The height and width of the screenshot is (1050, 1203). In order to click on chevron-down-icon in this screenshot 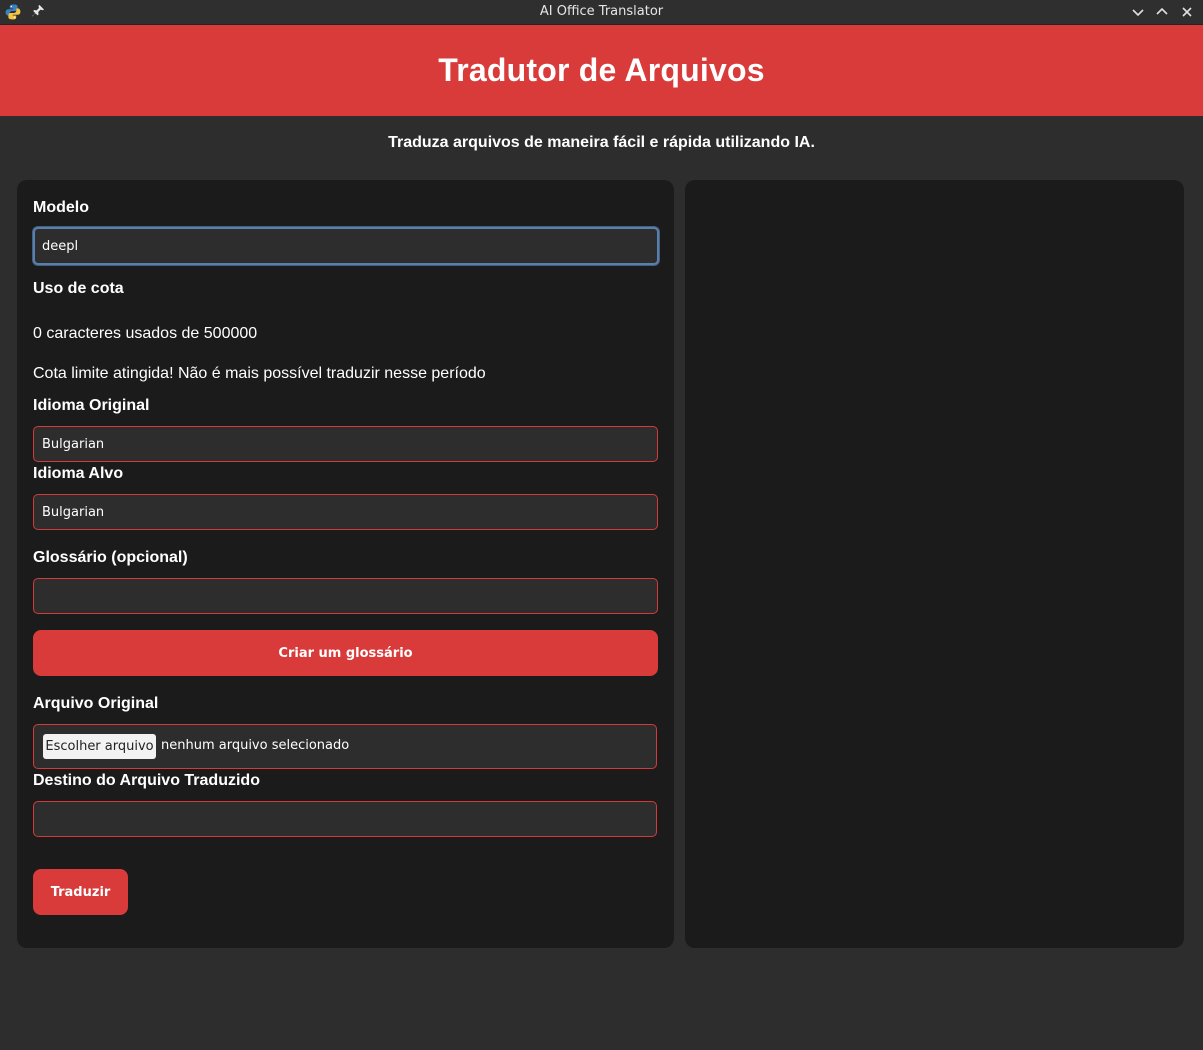, I will do `click(1138, 12)`.